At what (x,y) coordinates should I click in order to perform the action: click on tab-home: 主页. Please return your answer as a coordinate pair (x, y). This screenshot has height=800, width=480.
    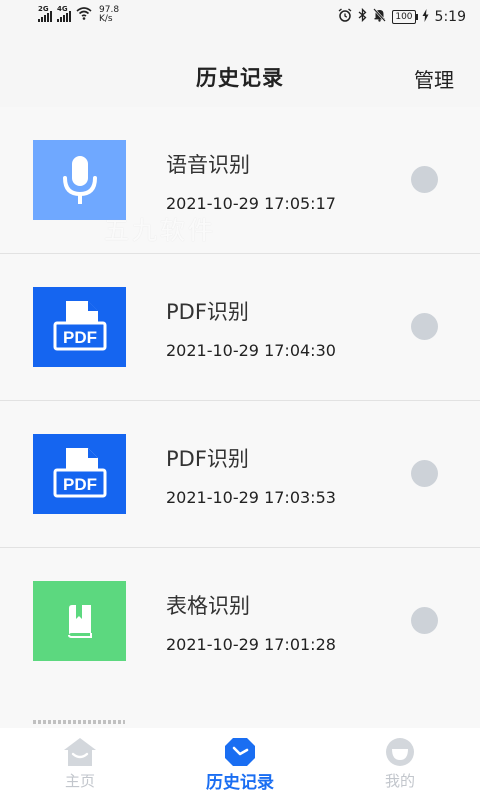
    Looking at the image, I should click on (80, 764).